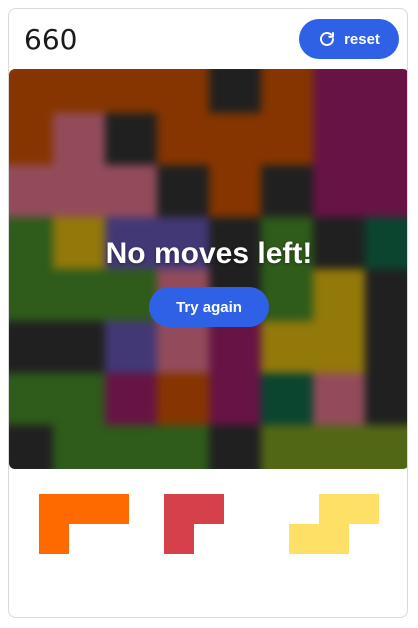 Image resolution: width=418 pixels, height=628 pixels. I want to click on reset-button: reset, so click(349, 39).